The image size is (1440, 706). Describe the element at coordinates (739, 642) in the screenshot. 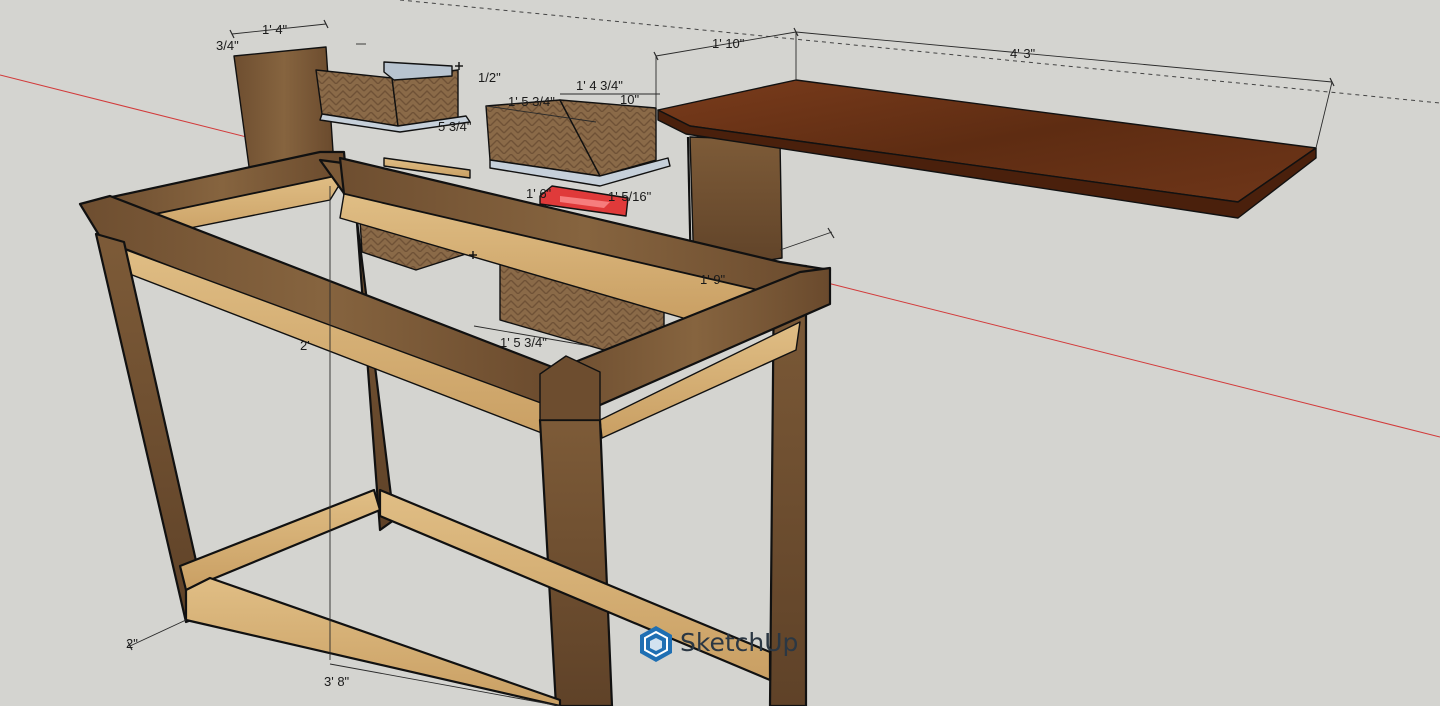

I see `sketchup-wordmark: SketchUp` at that location.